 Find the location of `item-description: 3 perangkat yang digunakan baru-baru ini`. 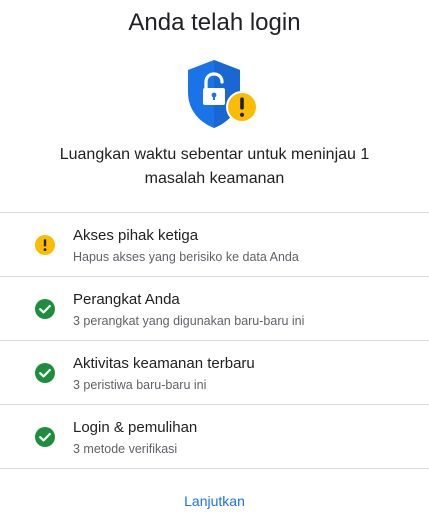

item-description: 3 perangkat yang digunakan baru-baru ini is located at coordinates (189, 321).